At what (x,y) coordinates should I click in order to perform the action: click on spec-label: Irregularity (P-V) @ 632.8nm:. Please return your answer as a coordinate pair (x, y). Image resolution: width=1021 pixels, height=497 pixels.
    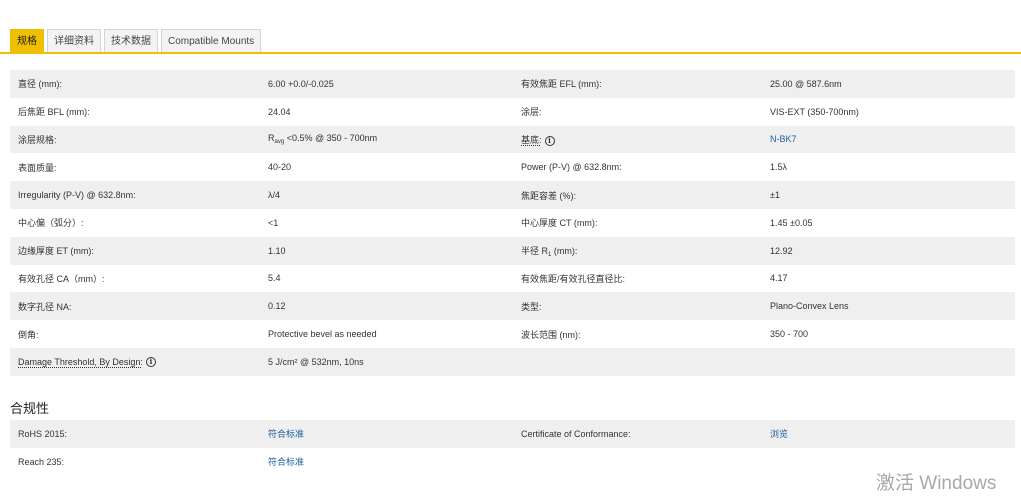
    Looking at the image, I should click on (135, 195).